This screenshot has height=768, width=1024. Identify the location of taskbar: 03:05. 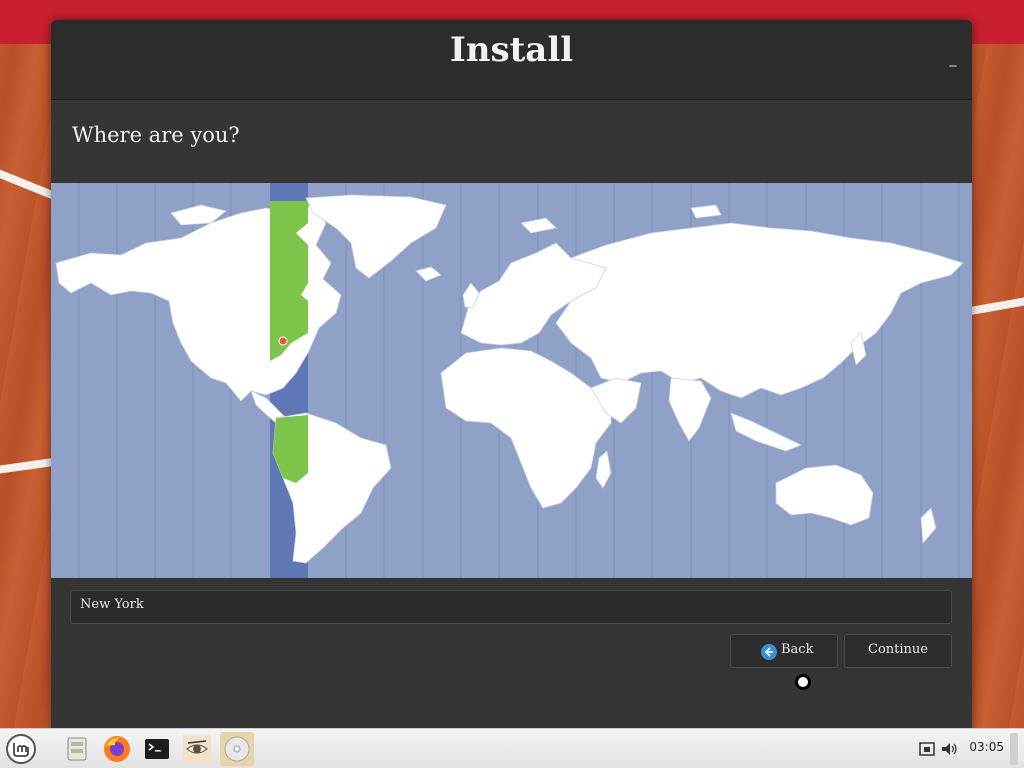
(512, 748).